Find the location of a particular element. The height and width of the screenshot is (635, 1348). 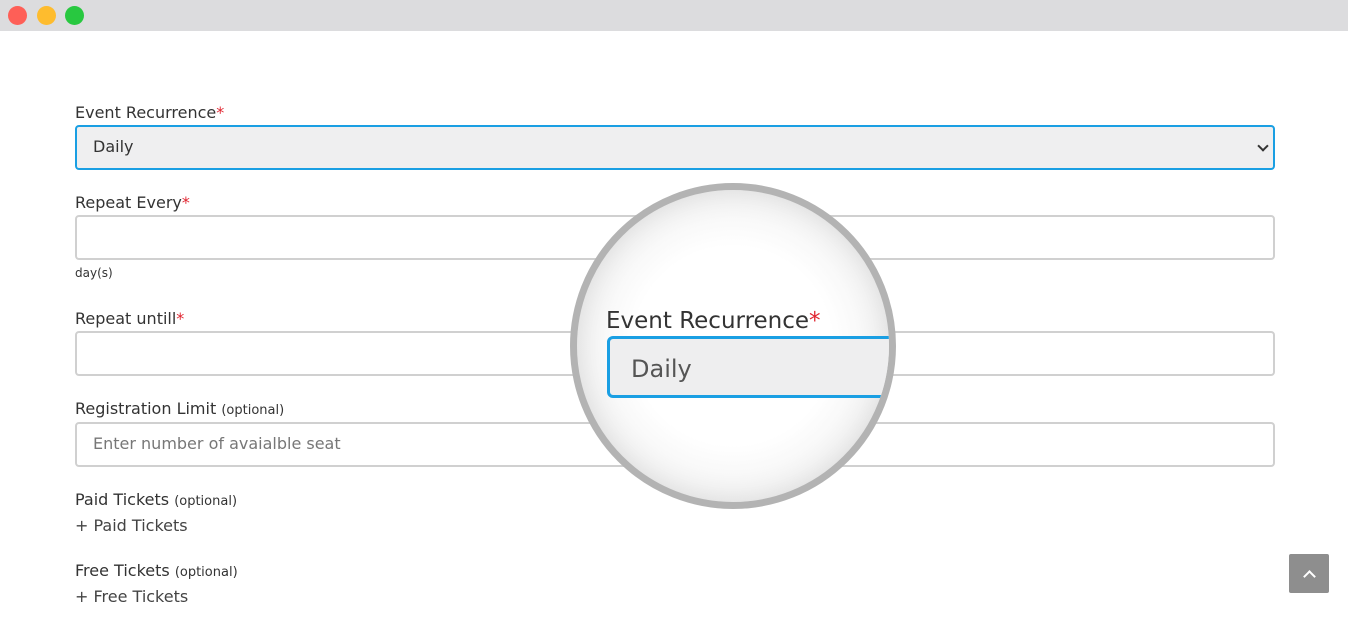

repeat-until-label: Repeat untill* is located at coordinates (129, 319).